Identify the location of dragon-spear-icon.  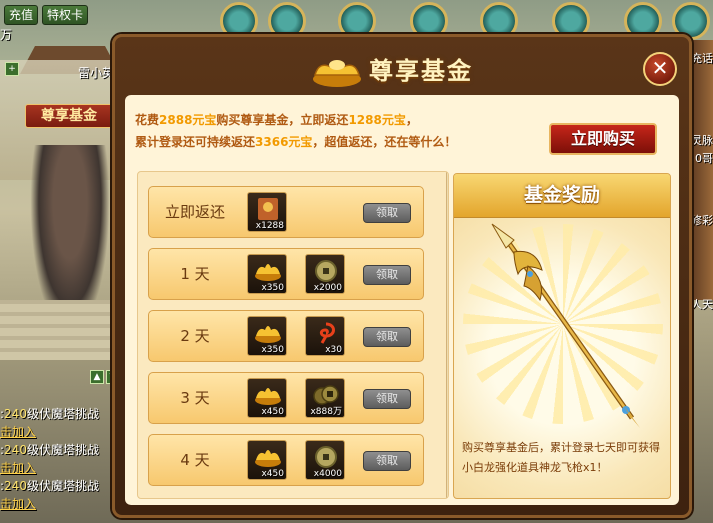
(565, 325).